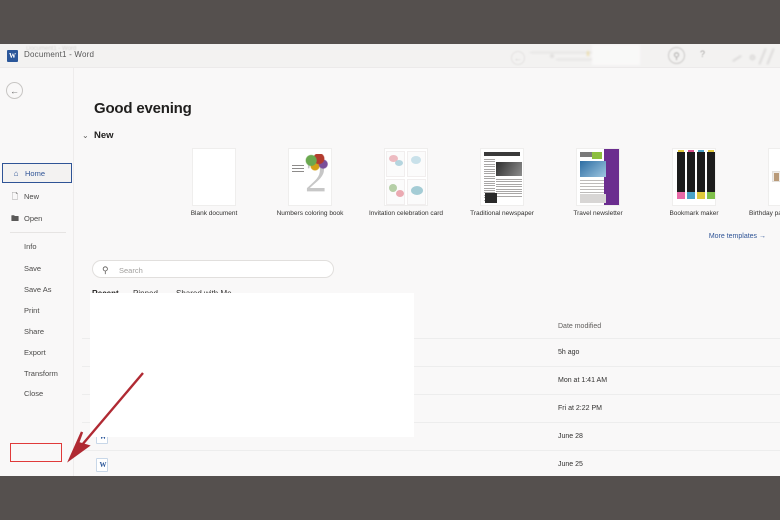 Image resolution: width=780 pixels, height=520 pixels. What do you see at coordinates (676, 55) in the screenshot?
I see `magnifier-icon: ⚲` at bounding box center [676, 55].